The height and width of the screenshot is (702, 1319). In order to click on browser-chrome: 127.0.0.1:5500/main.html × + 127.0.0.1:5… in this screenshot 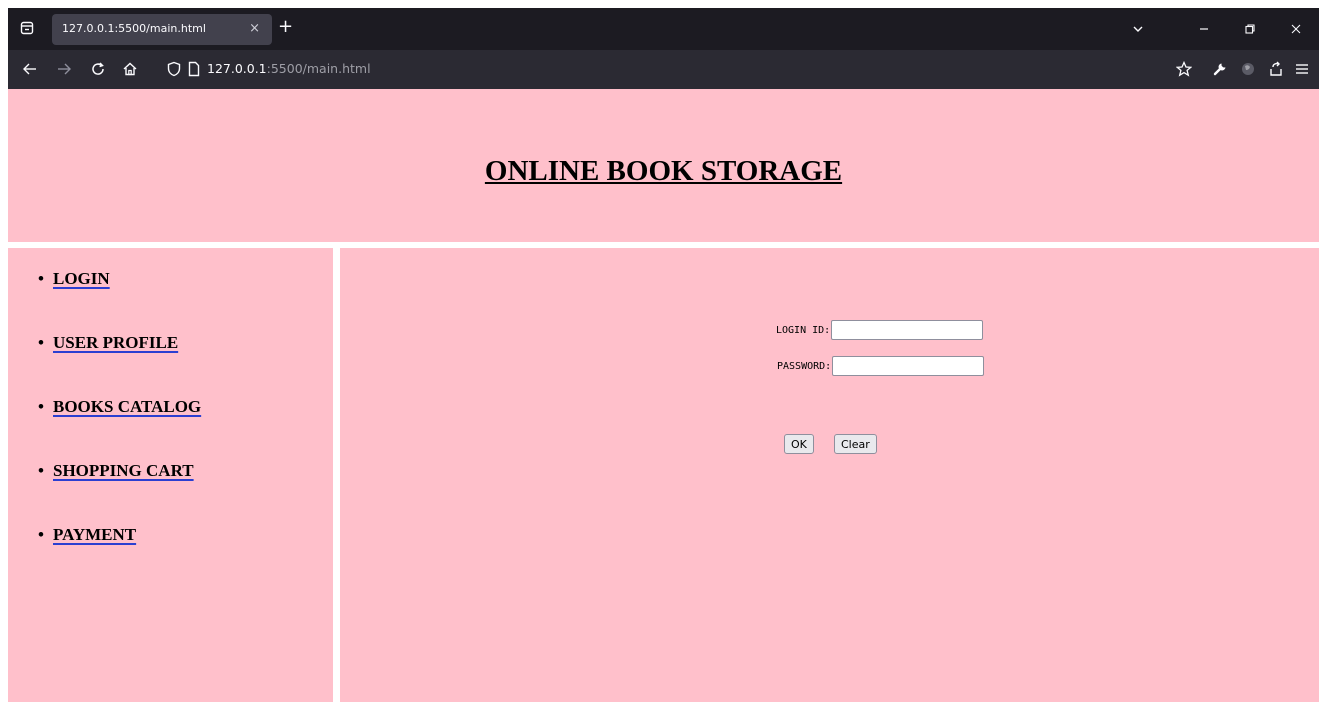, I will do `click(663, 48)`.